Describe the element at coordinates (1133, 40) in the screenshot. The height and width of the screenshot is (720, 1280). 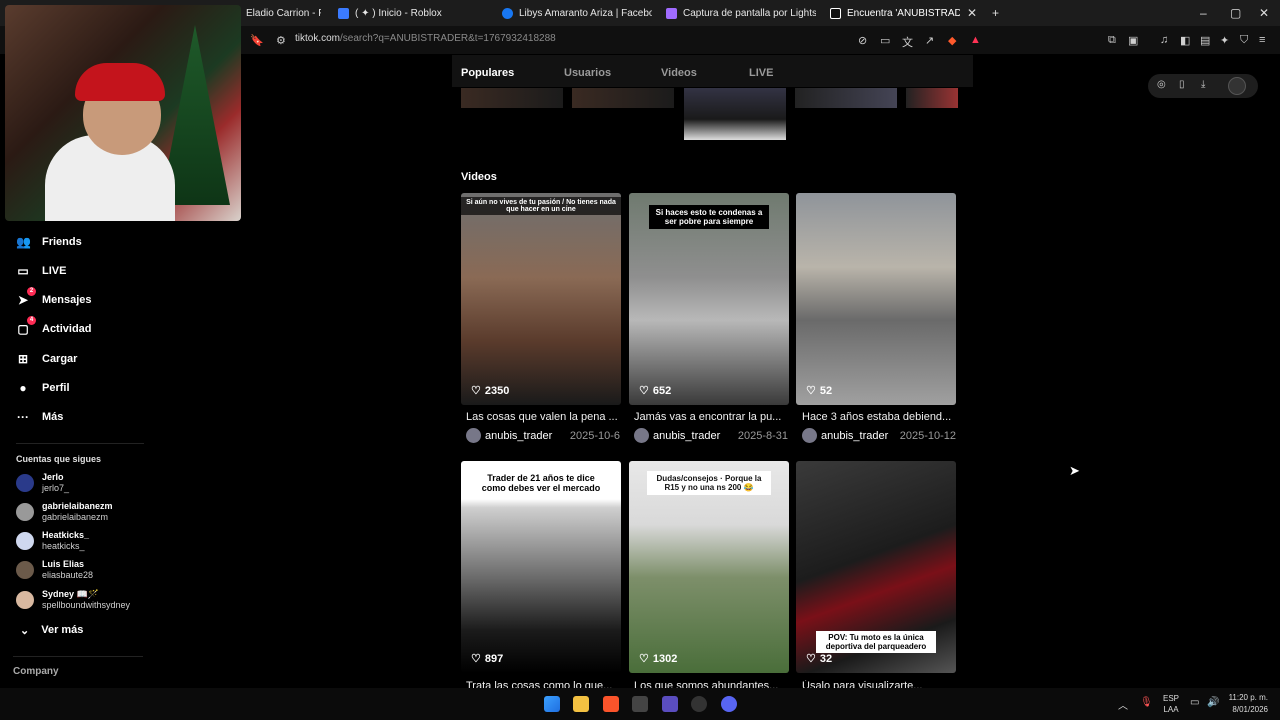
I see `screenshot-icon: ▣` at that location.